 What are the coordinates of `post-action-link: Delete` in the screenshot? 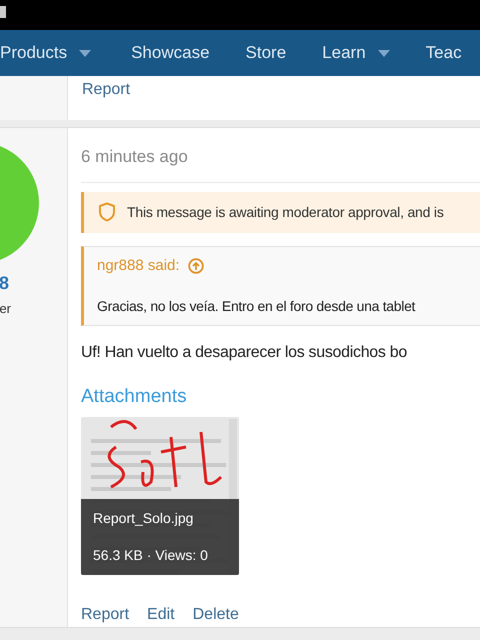 It's located at (215, 615).